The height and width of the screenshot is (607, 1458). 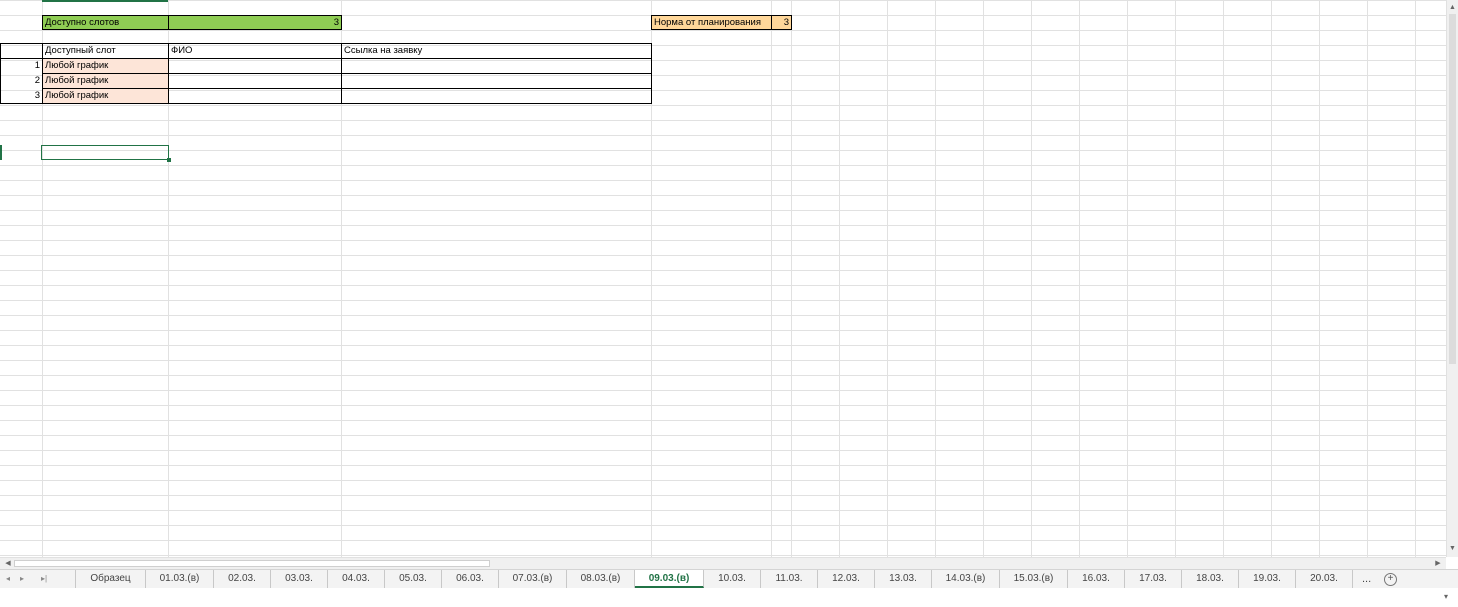 I want to click on tab-sheet: 13.03., so click(x=903, y=579).